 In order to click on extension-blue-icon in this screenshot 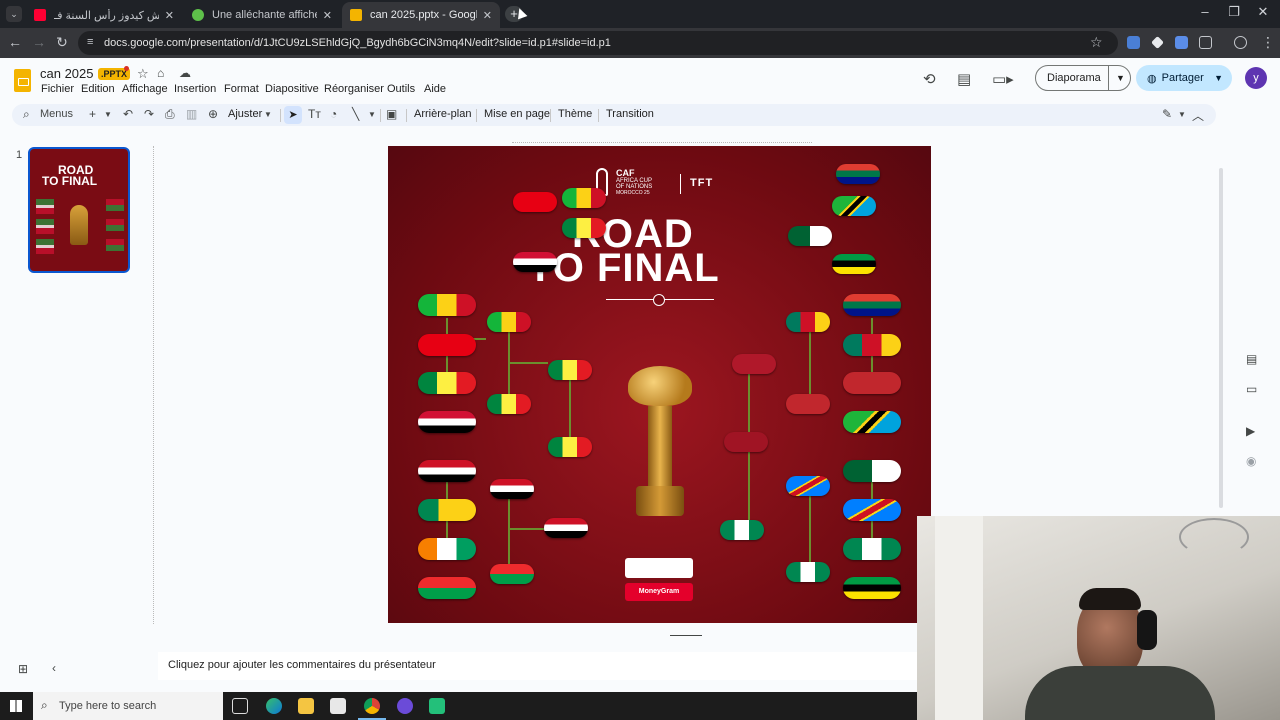, I will do `click(1181, 42)`.